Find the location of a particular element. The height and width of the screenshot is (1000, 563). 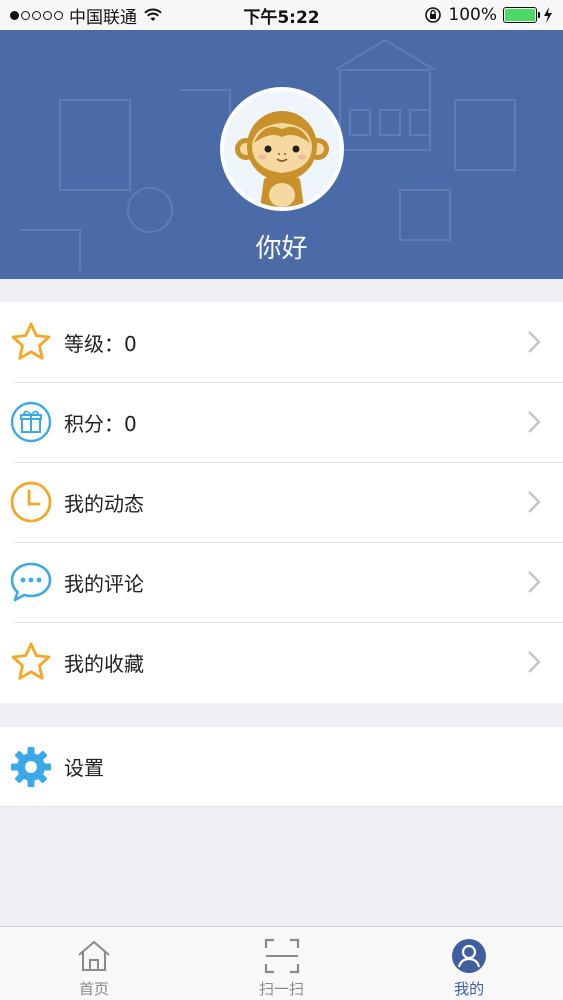

menu-item-my-comments: 我的评论 is located at coordinates (281, 582).